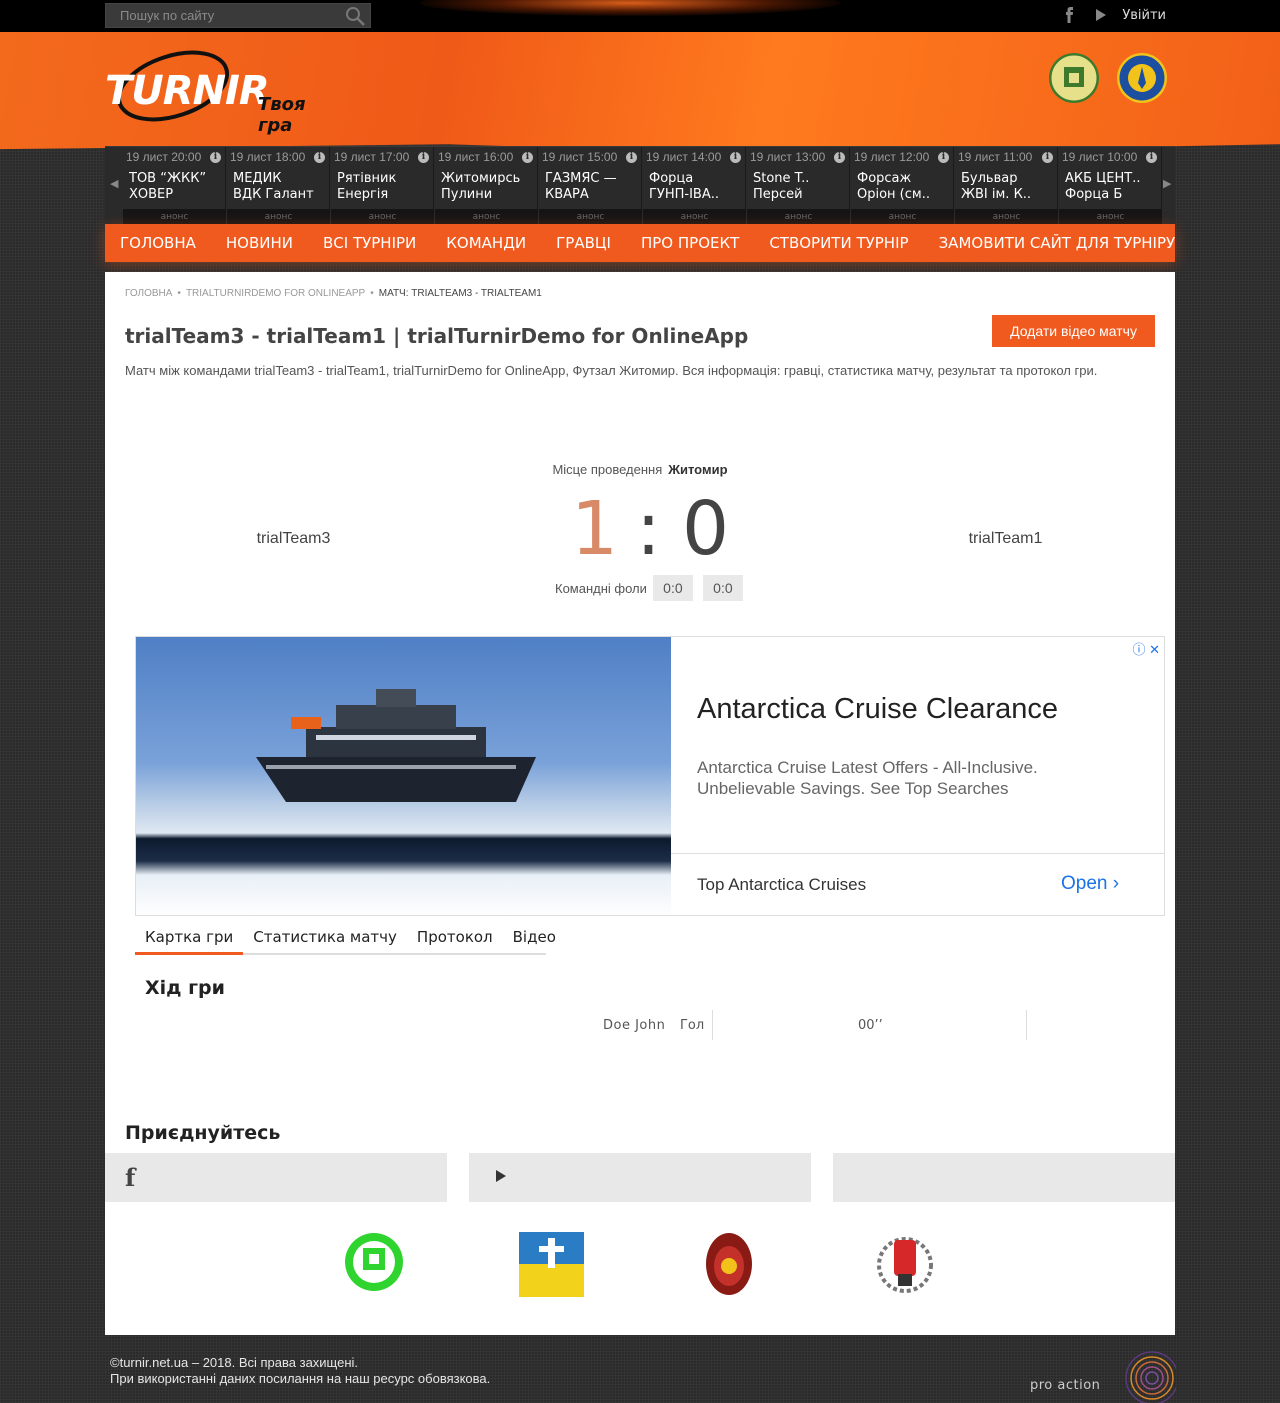  Describe the element at coordinates (1073, 331) in the screenshot. I see `add-video-button: Додати відео матчу` at that location.